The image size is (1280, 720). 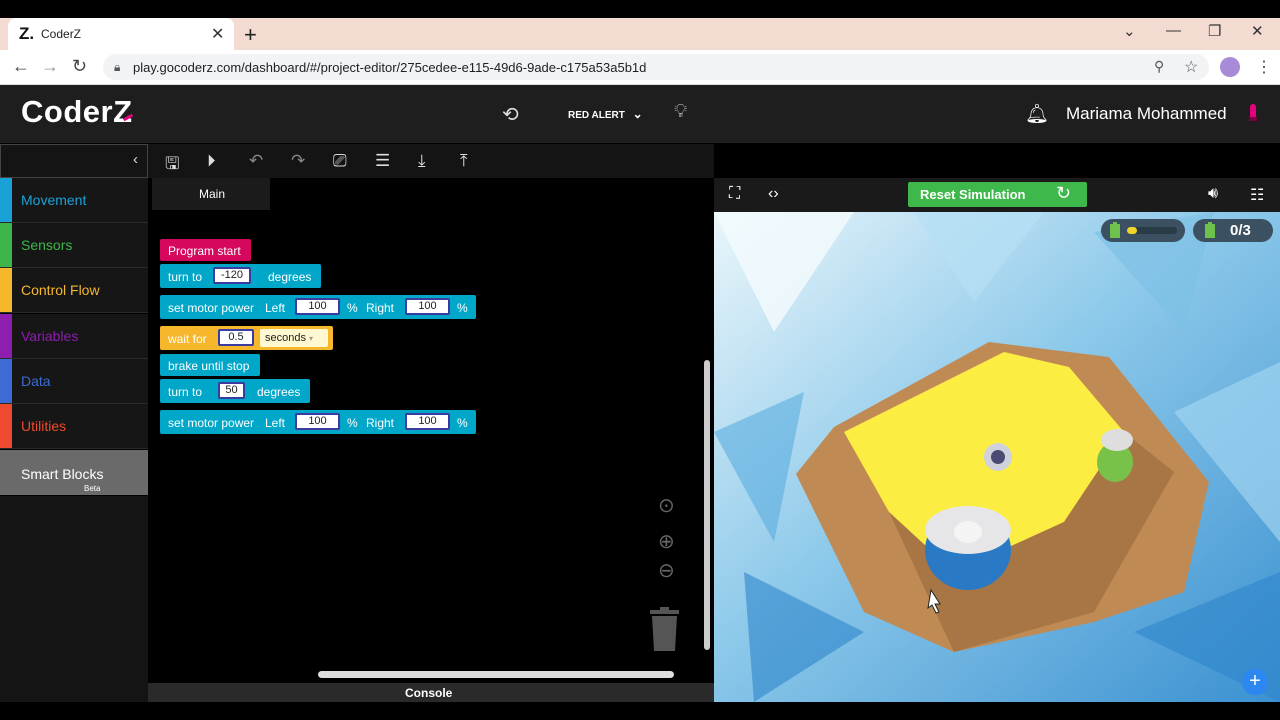 What do you see at coordinates (74, 426) in the screenshot?
I see `category-utilities: Utilities` at bounding box center [74, 426].